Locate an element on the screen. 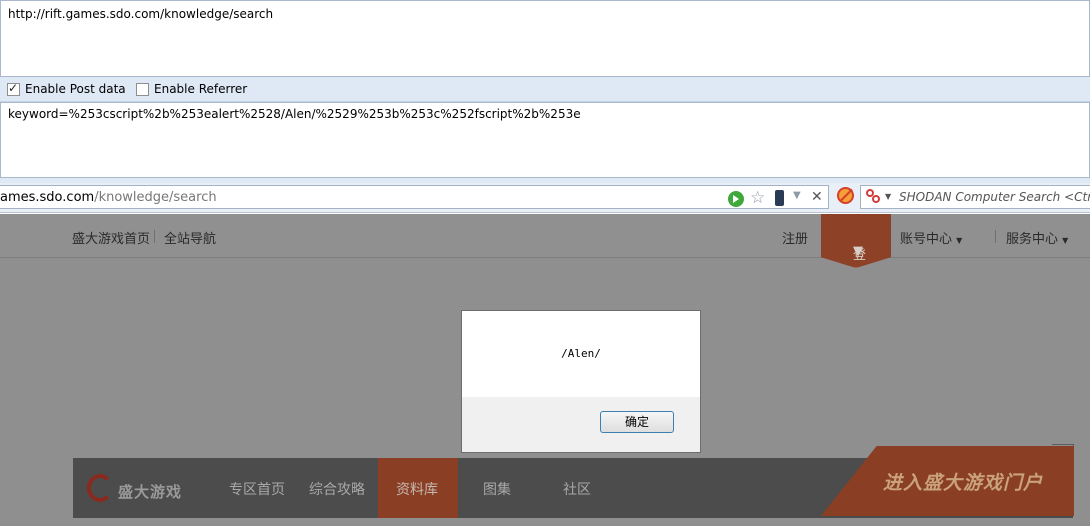  ok-button: 确定 is located at coordinates (637, 422).